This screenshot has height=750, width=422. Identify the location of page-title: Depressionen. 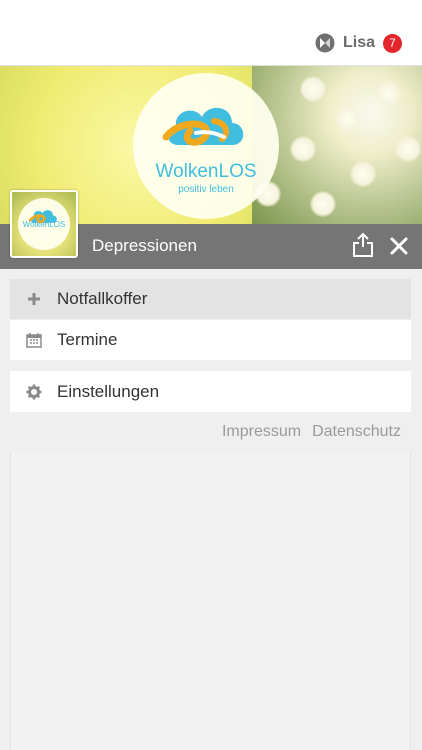
(144, 245).